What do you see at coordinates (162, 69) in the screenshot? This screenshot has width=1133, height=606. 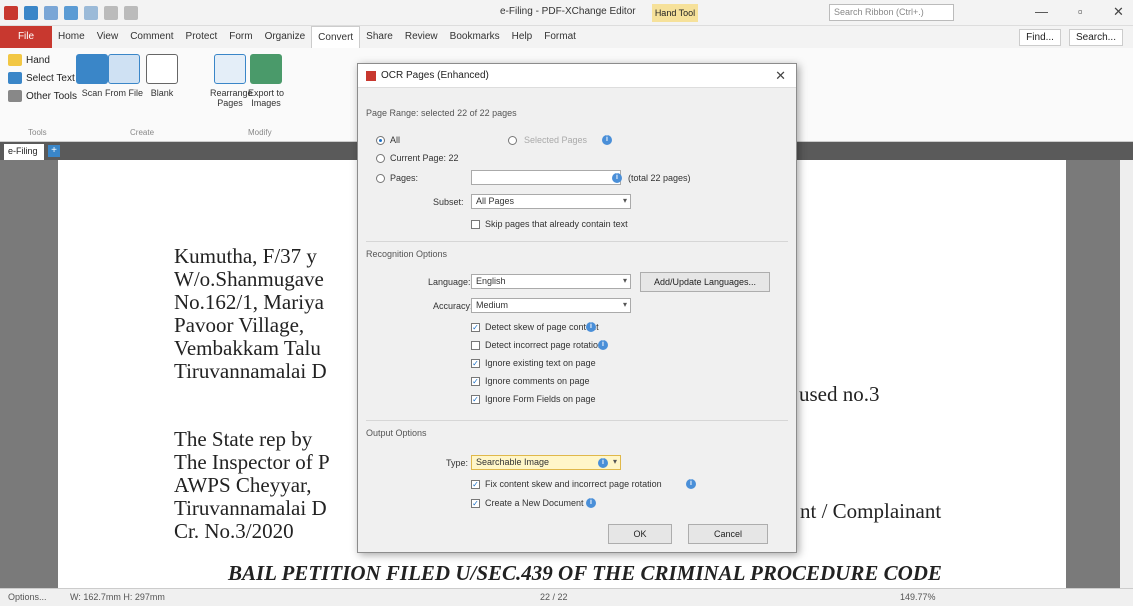 I see `blank-page-icon` at bounding box center [162, 69].